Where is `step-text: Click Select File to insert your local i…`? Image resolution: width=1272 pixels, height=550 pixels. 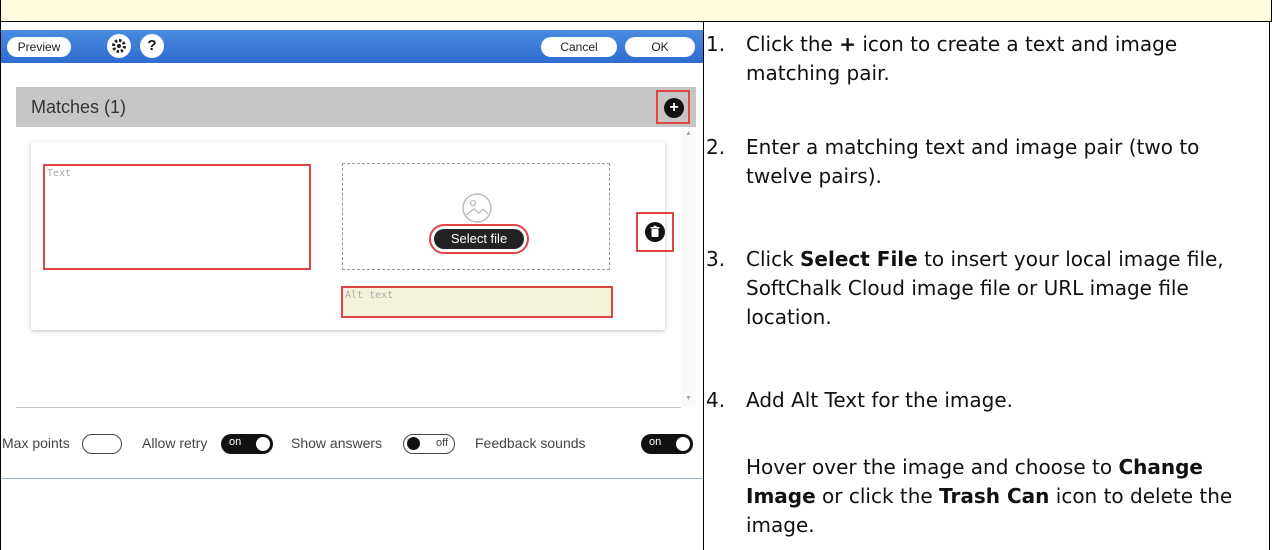
step-text: Click Select File to insert your local i… is located at coordinates (985, 288).